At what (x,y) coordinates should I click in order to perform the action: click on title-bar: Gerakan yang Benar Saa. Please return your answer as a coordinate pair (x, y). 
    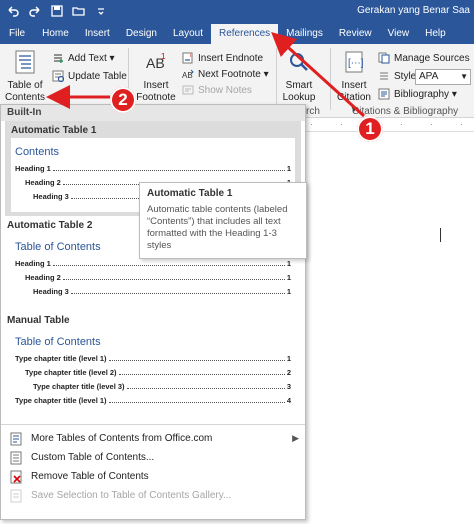
    Looking at the image, I should click on (237, 12).